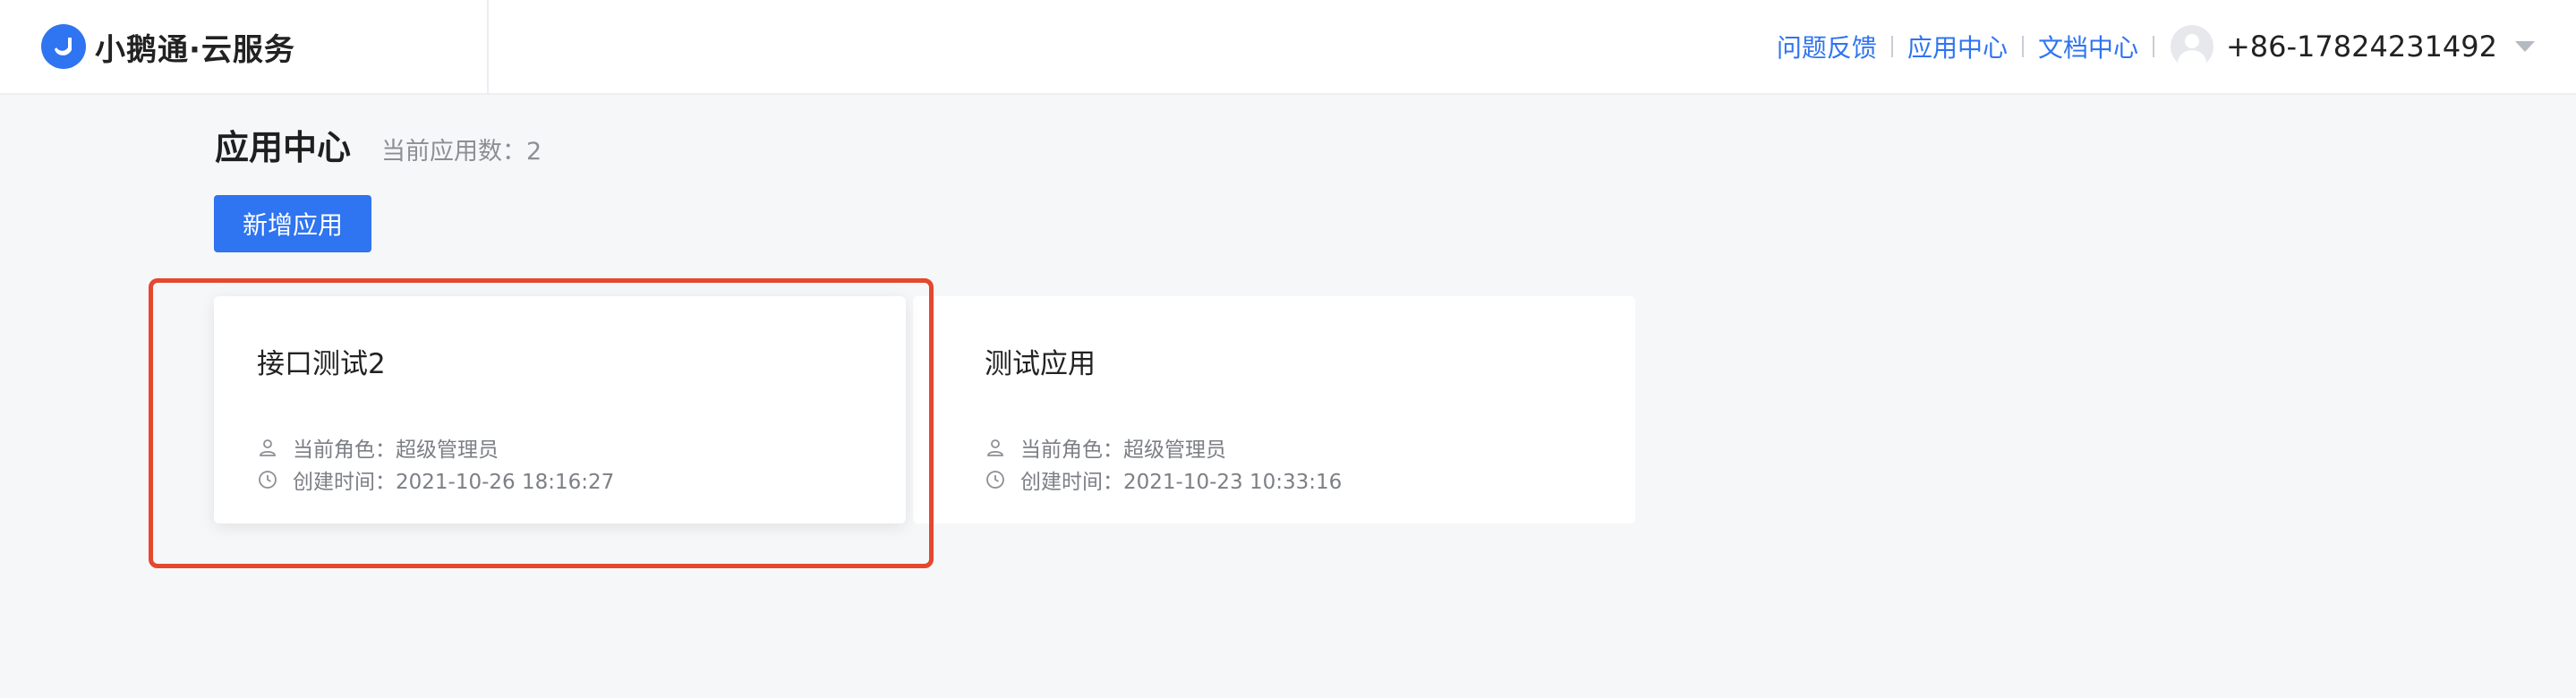 This screenshot has height=698, width=2576. What do you see at coordinates (1040, 364) in the screenshot?
I see `app-card-title: 测试应用` at bounding box center [1040, 364].